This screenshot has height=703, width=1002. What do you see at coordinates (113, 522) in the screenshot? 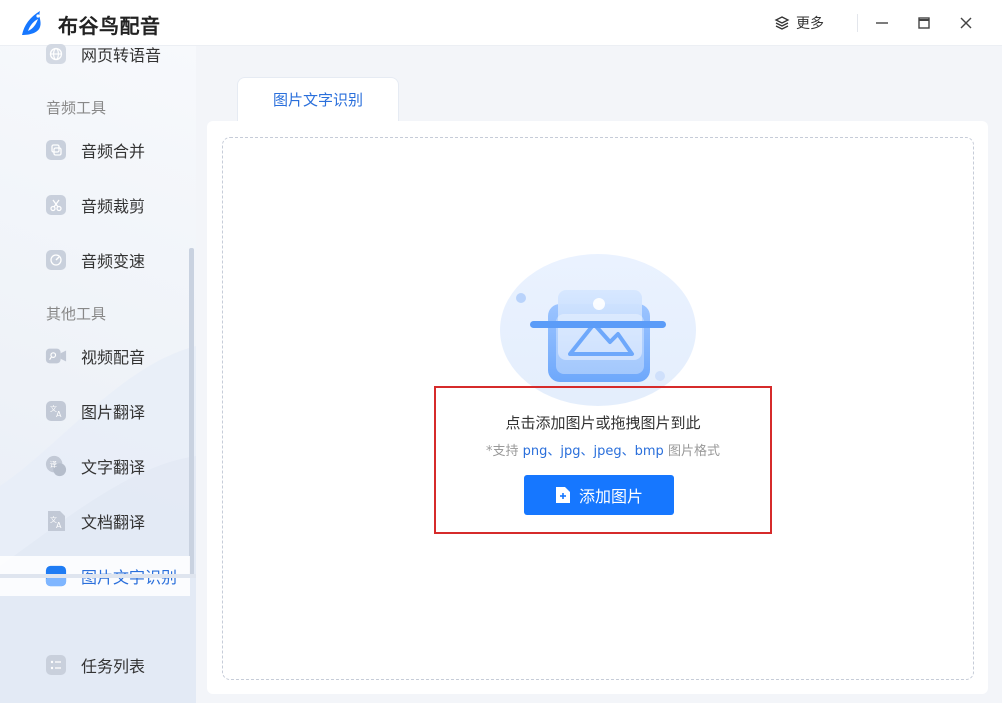
I see `sidebar-item-label: 文档翻译` at bounding box center [113, 522].